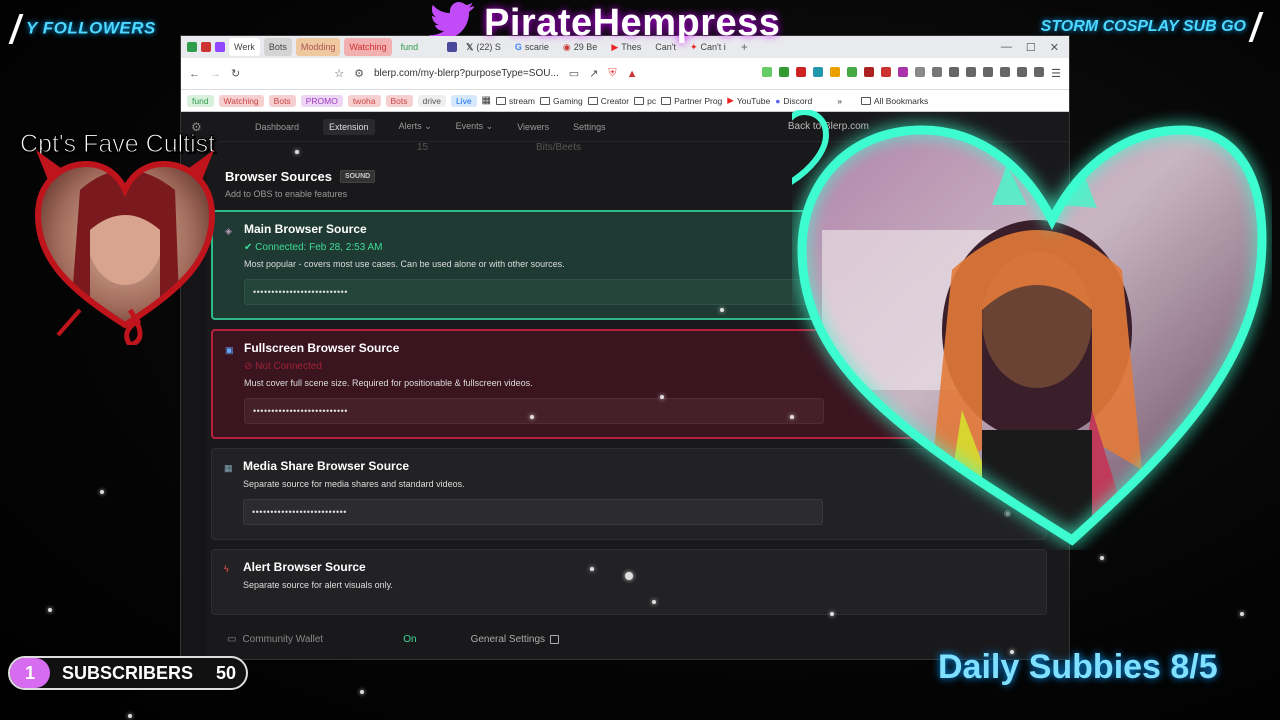 This screenshot has width=1280, height=720. Describe the element at coordinates (632, 23) in the screenshot. I see `streamer-name: PirateHempress` at that location.